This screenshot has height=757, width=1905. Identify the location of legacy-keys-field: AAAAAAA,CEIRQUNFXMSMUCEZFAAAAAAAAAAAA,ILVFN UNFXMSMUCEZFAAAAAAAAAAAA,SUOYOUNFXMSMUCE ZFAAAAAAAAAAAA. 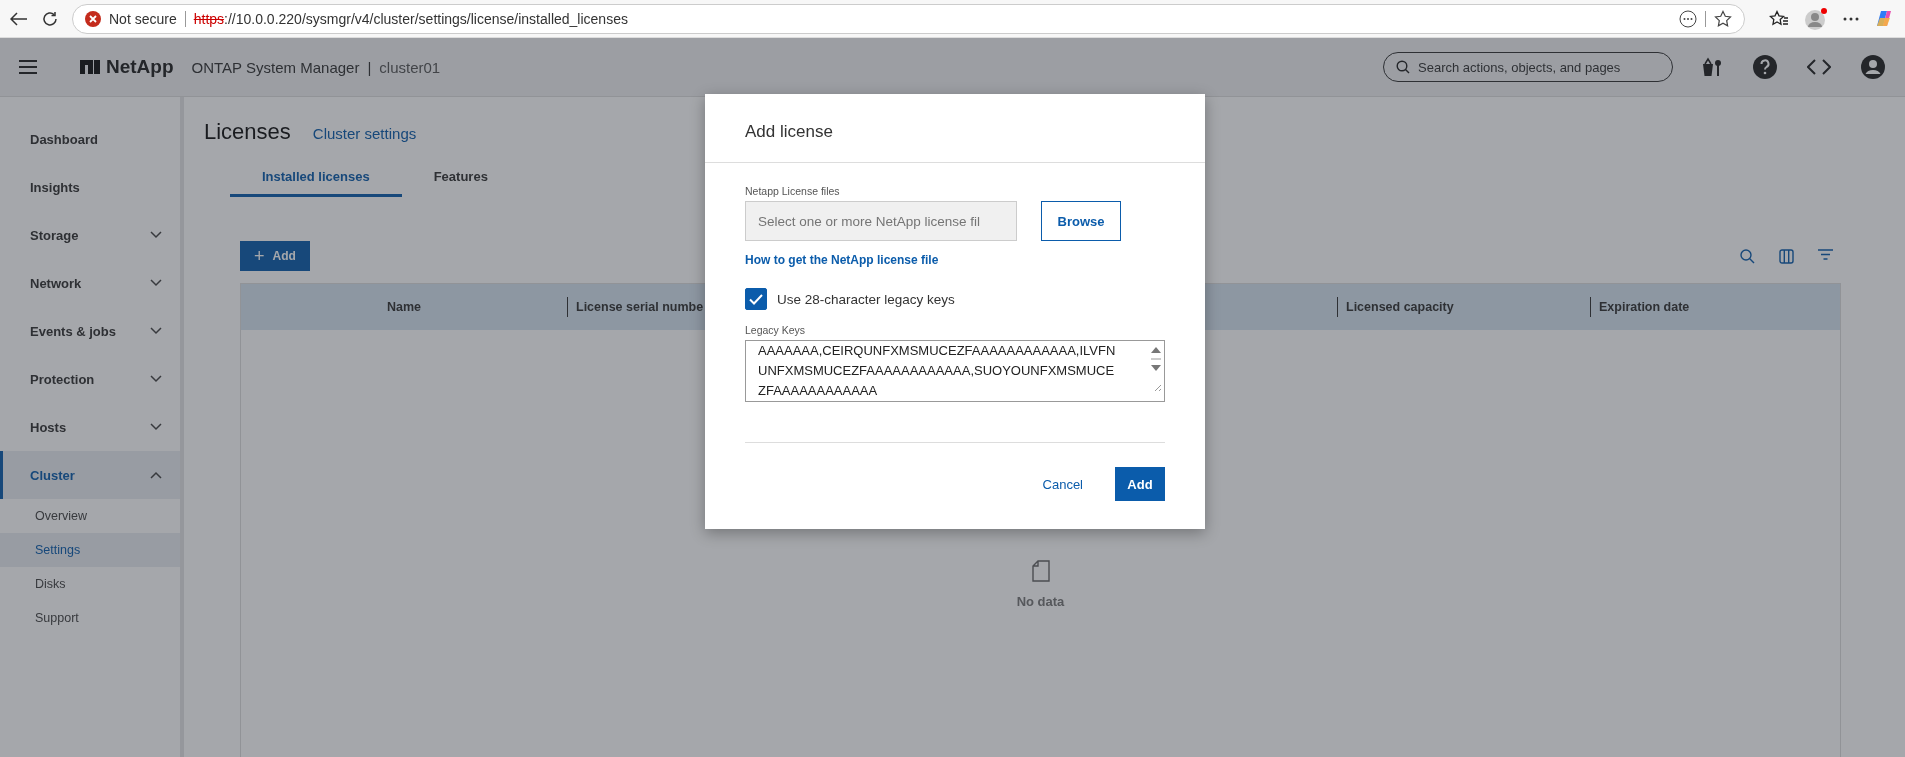
(955, 371).